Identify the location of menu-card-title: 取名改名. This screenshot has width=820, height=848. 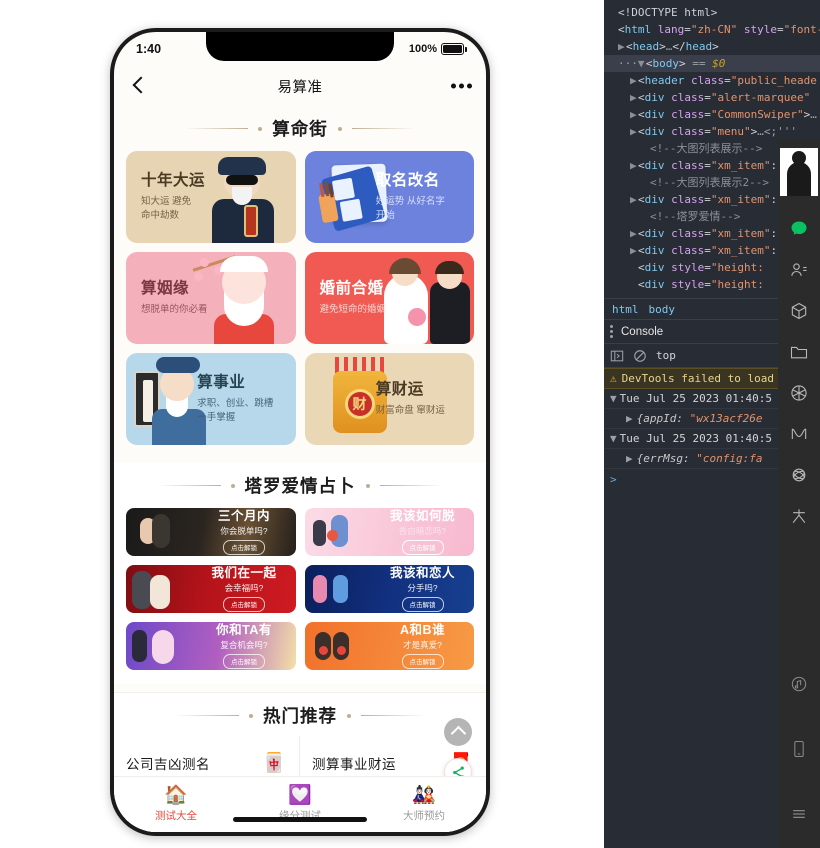
(407, 181).